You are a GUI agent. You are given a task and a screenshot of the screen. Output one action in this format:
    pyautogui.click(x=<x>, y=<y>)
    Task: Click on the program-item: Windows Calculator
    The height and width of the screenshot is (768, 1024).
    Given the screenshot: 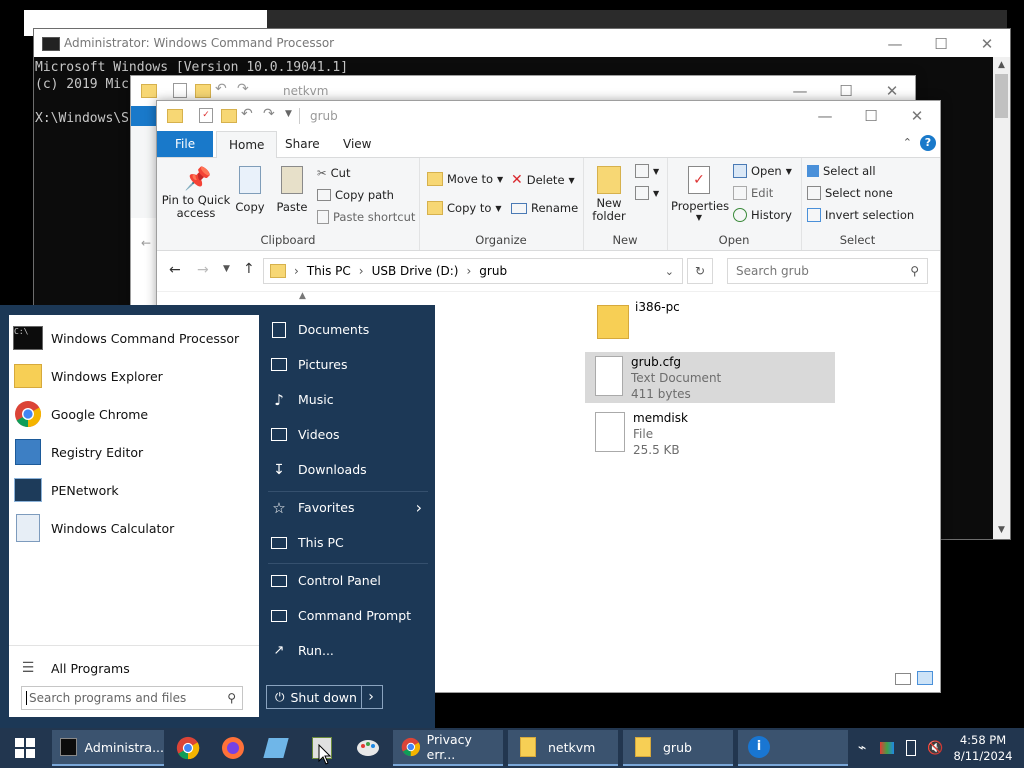 What is the action you would take?
    pyautogui.click(x=134, y=528)
    